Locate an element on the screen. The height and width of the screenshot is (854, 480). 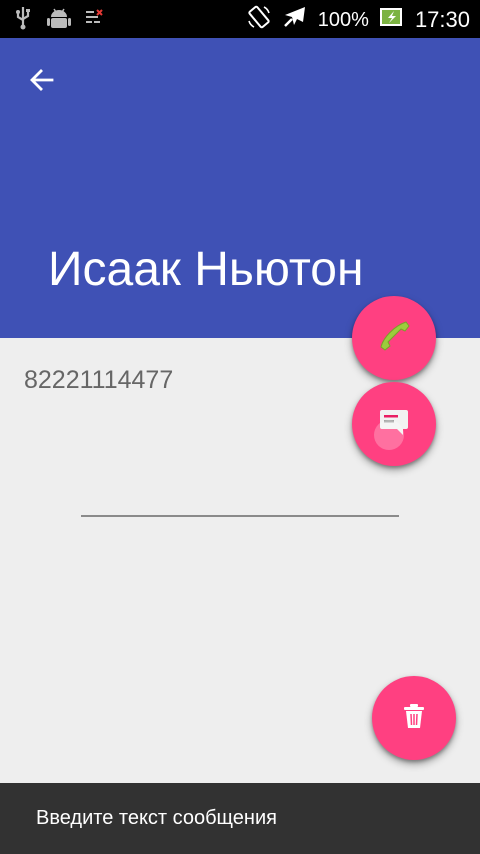
delete-button is located at coordinates (414, 718).